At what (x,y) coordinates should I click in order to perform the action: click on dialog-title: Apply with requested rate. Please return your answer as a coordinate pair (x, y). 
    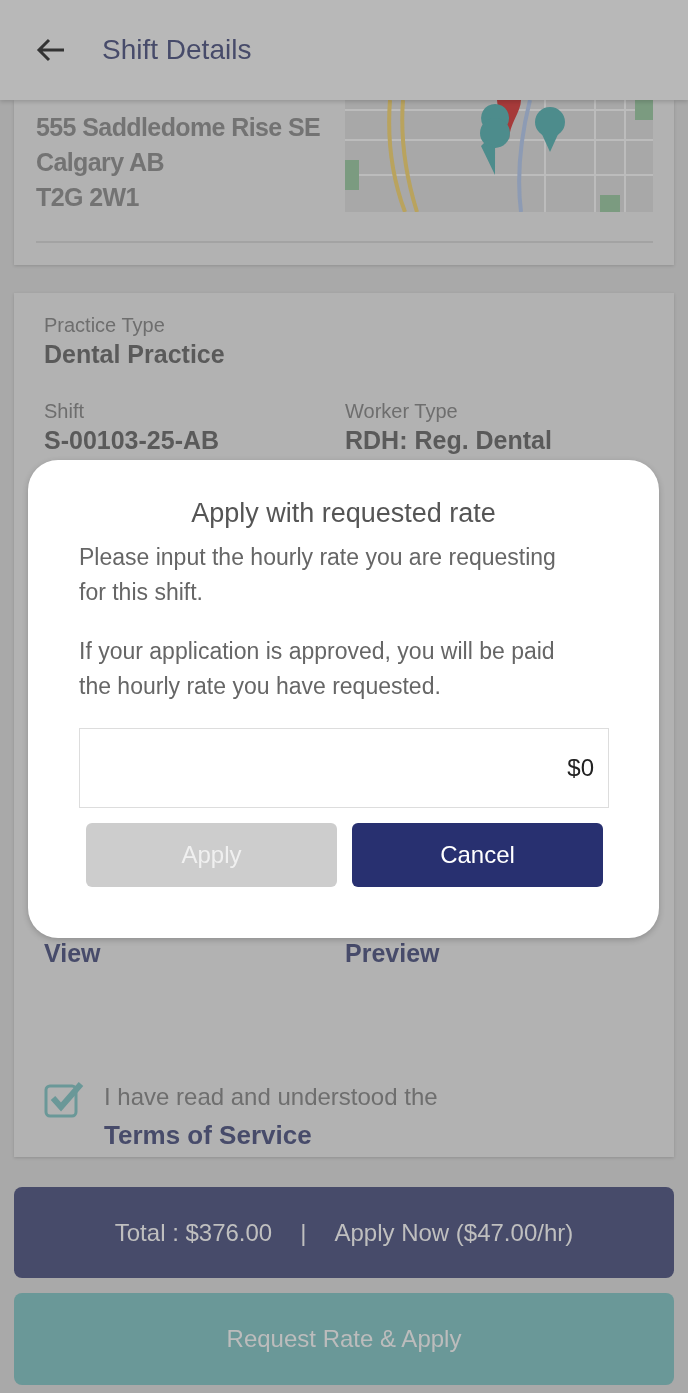
    Looking at the image, I should click on (343, 513).